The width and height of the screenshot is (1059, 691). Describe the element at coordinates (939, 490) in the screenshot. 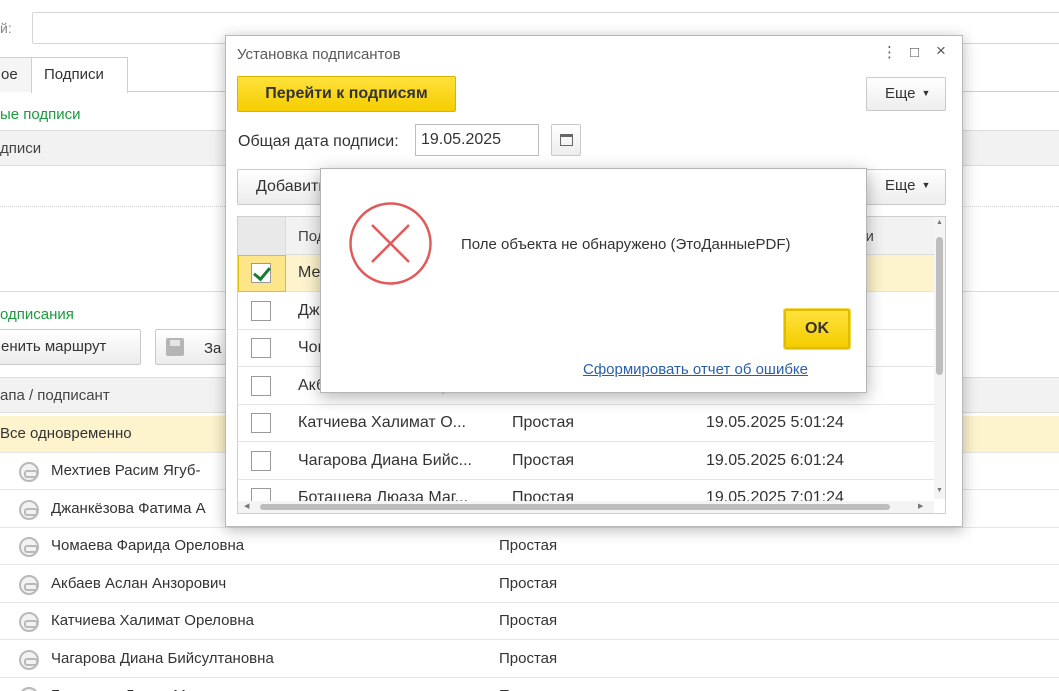

I see `scroll-down-icon: ▼` at that location.